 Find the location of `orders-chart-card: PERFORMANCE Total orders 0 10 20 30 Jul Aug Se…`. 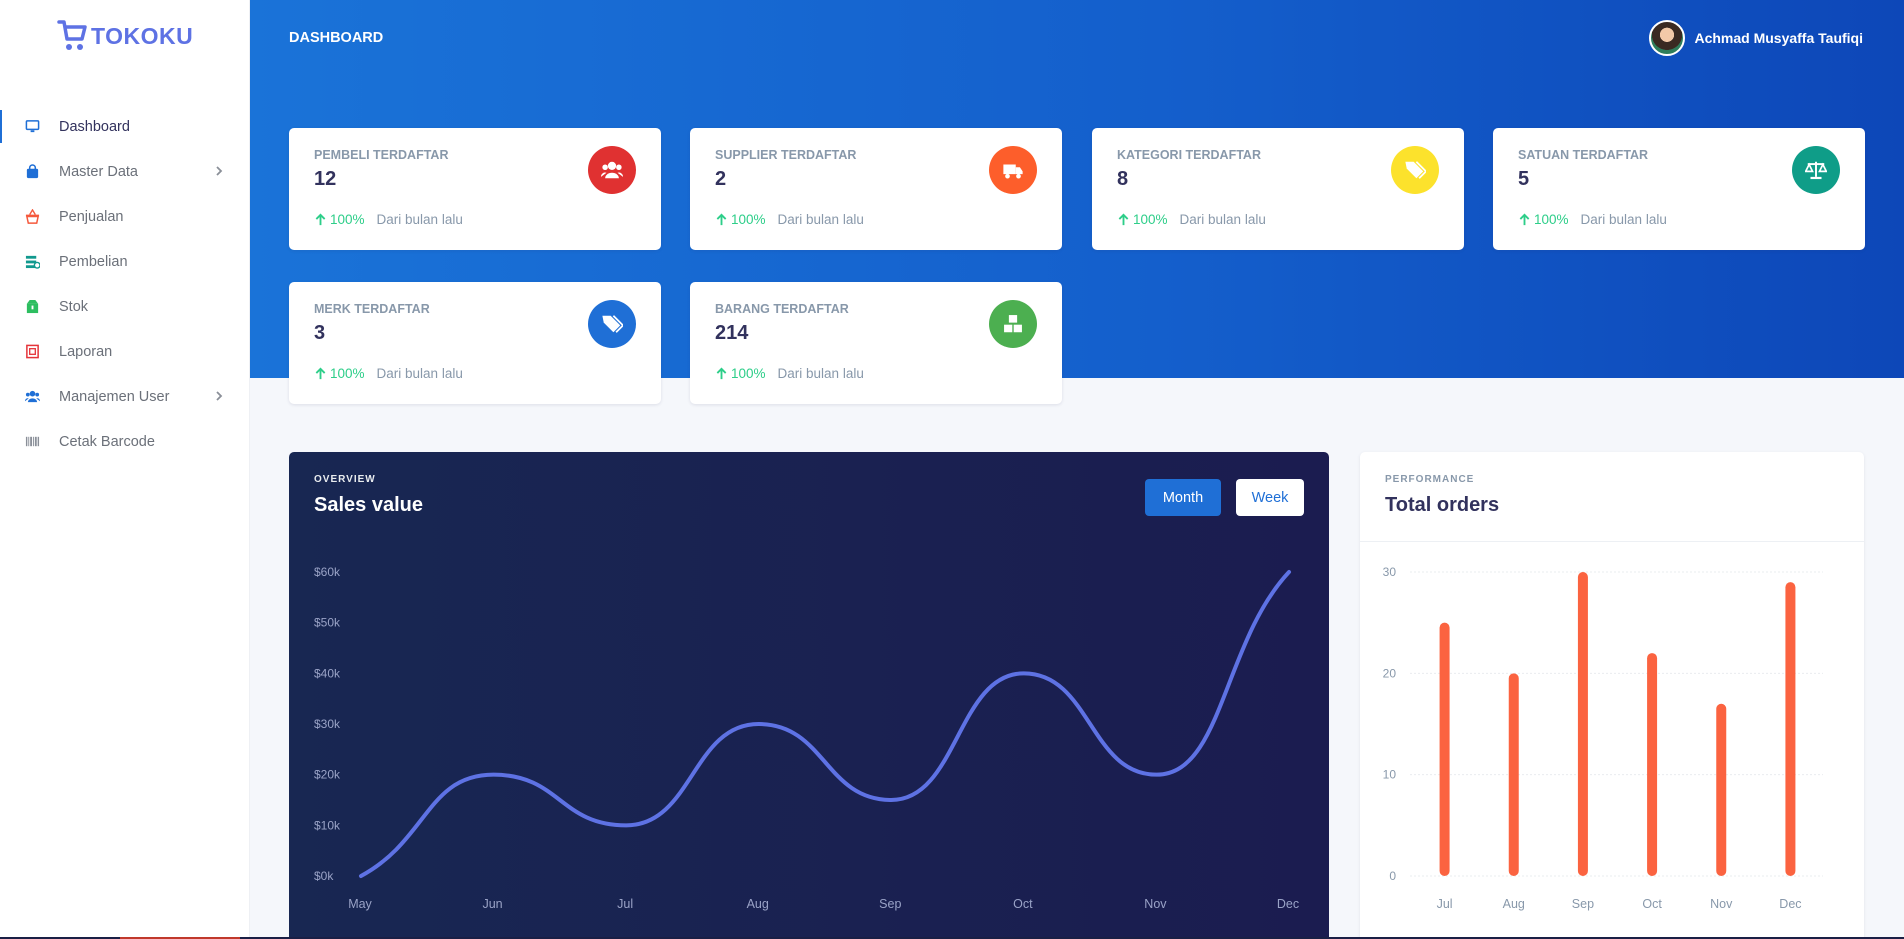

orders-chart-card: PERFORMANCE Total orders 0 10 20 30 Jul Aug Se… is located at coordinates (1612, 695).